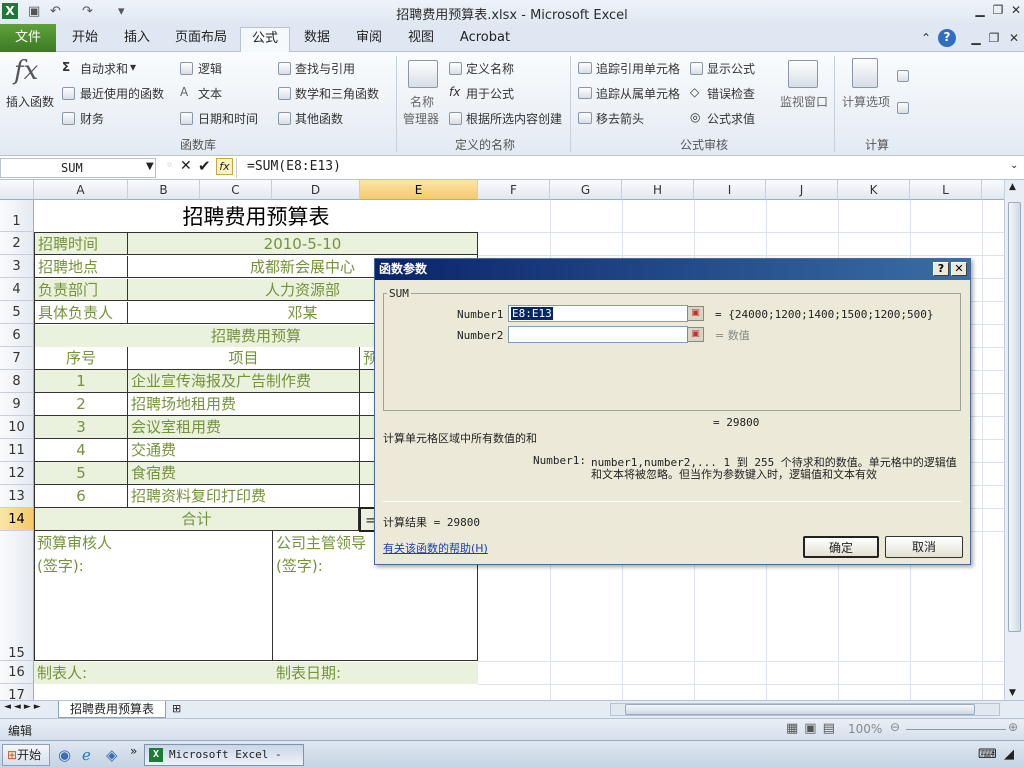 This screenshot has width=1024, height=768. I want to click on item-no: 6, so click(81, 496).